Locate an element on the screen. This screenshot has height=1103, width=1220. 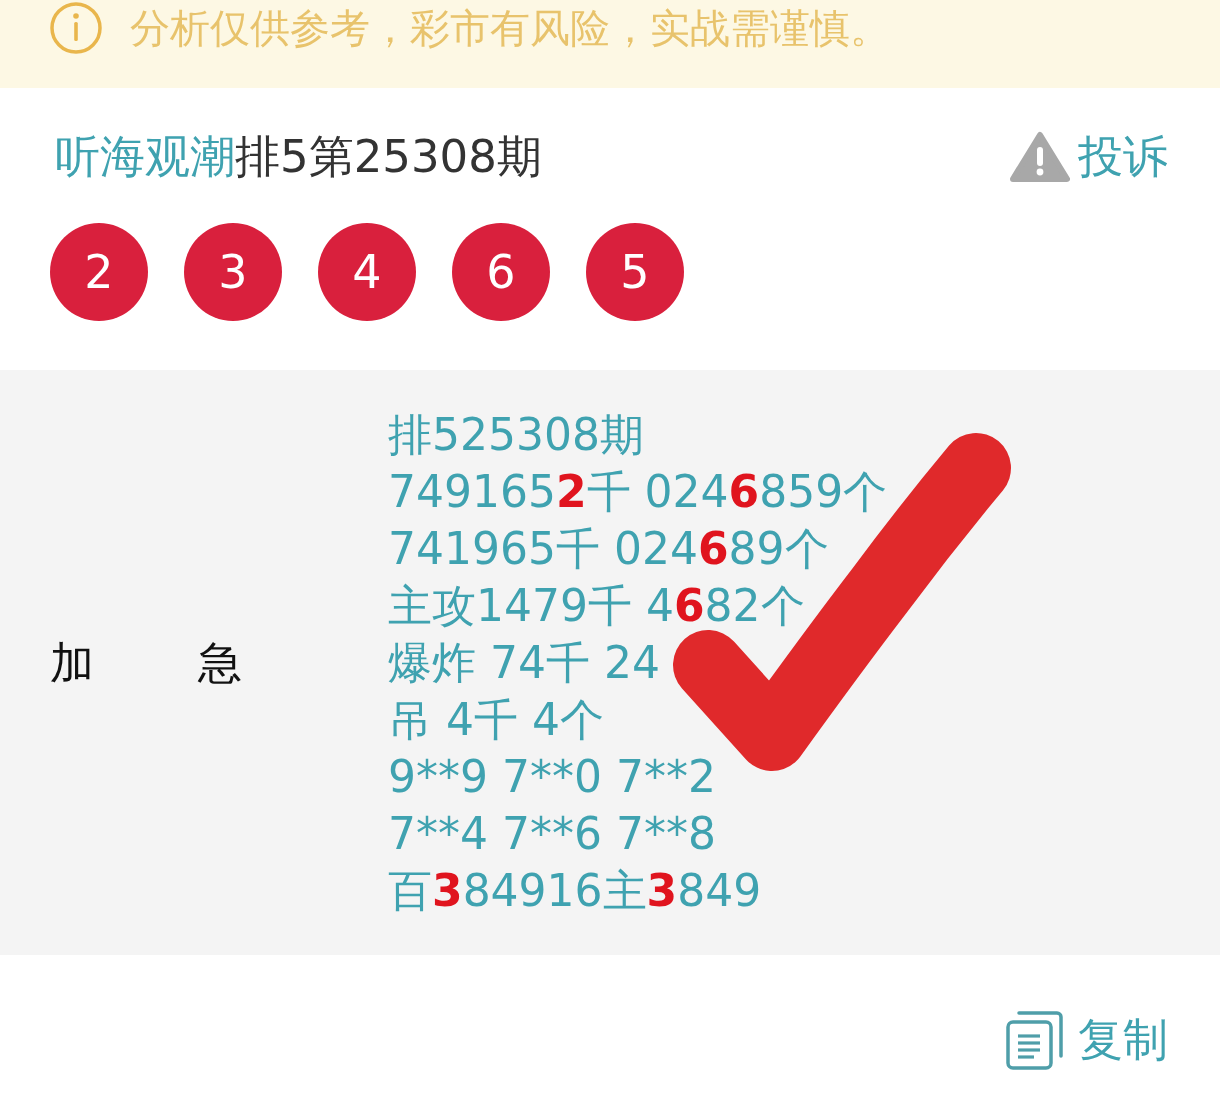
post-line: 排525308期 is located at coordinates (516, 435).